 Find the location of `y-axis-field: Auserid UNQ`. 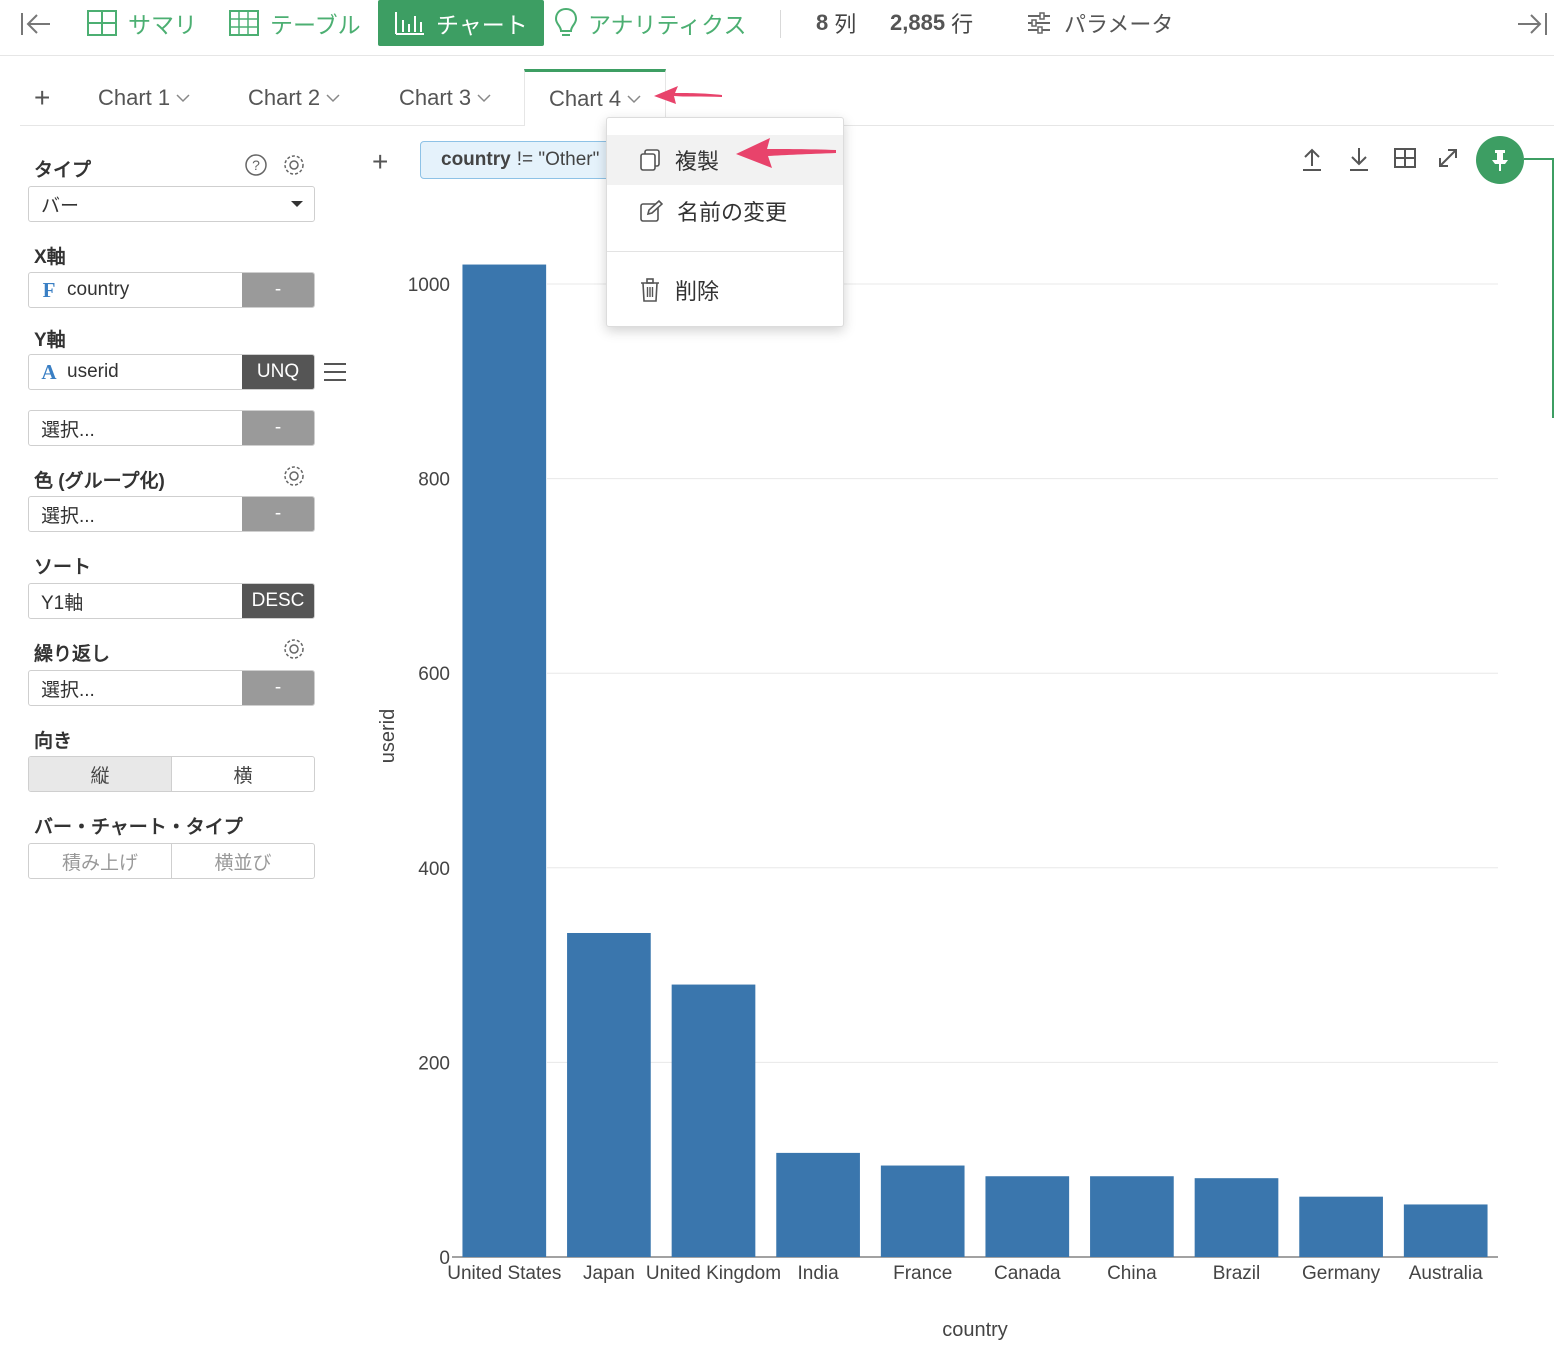

y-axis-field: Auserid UNQ is located at coordinates (171, 372).